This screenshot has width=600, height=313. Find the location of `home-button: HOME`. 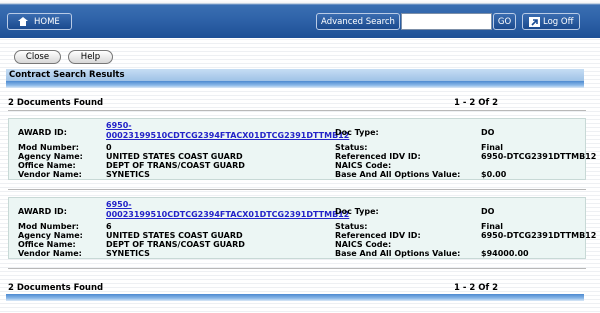

home-button: HOME is located at coordinates (39, 21).